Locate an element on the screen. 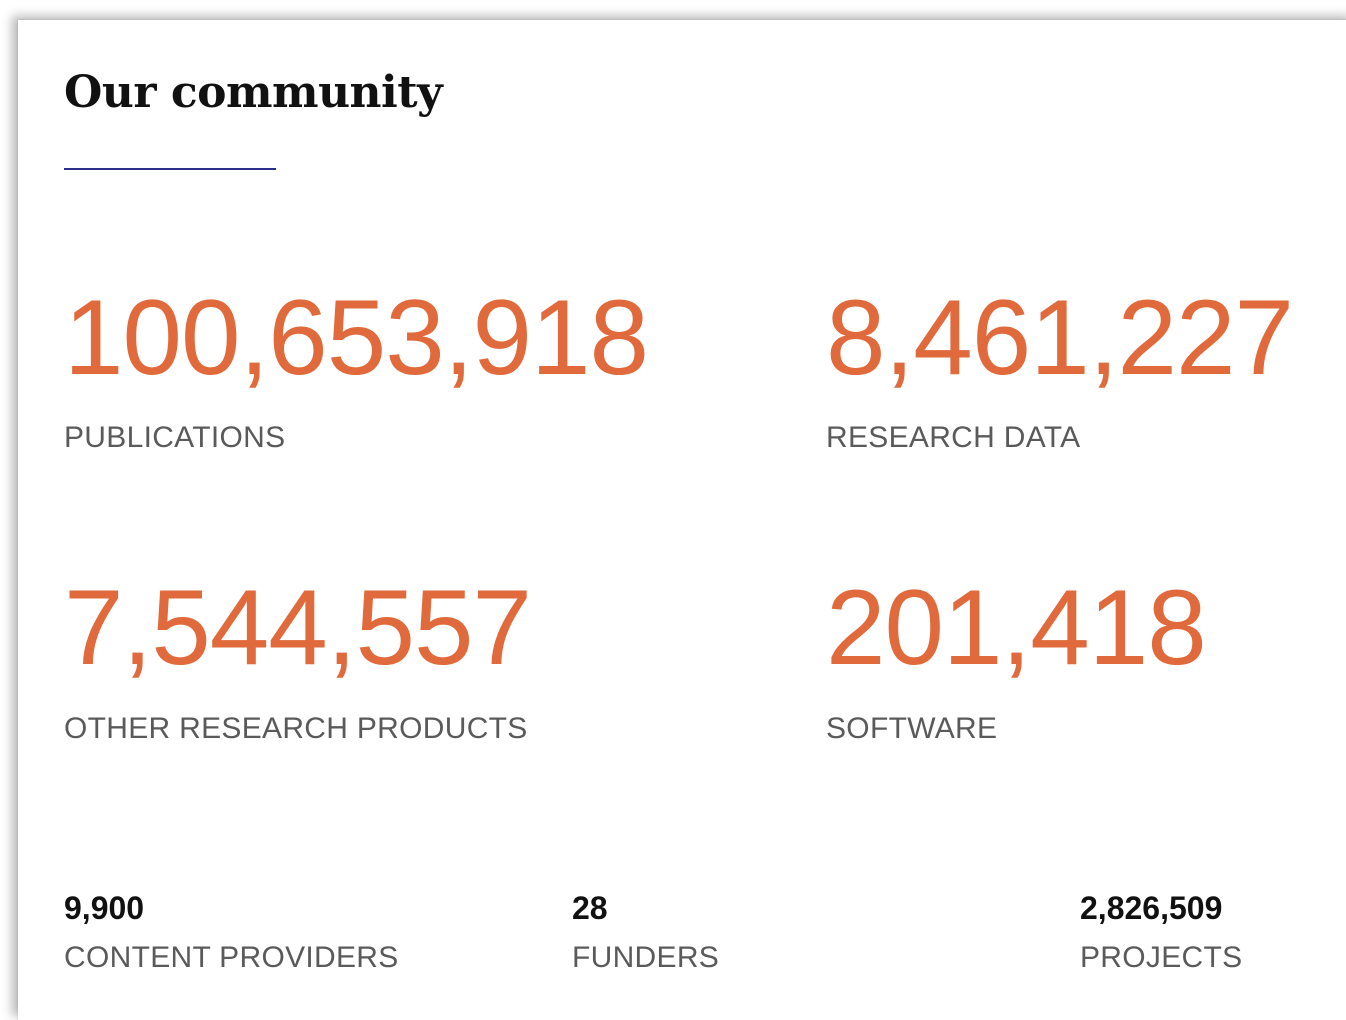 The width and height of the screenshot is (1346, 1020). funders-count: 28 is located at coordinates (590, 908).